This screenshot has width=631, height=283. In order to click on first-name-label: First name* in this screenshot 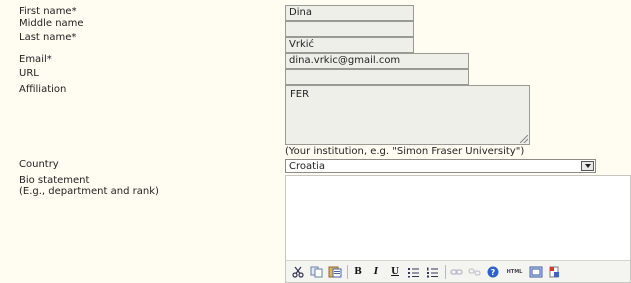, I will do `click(48, 11)`.